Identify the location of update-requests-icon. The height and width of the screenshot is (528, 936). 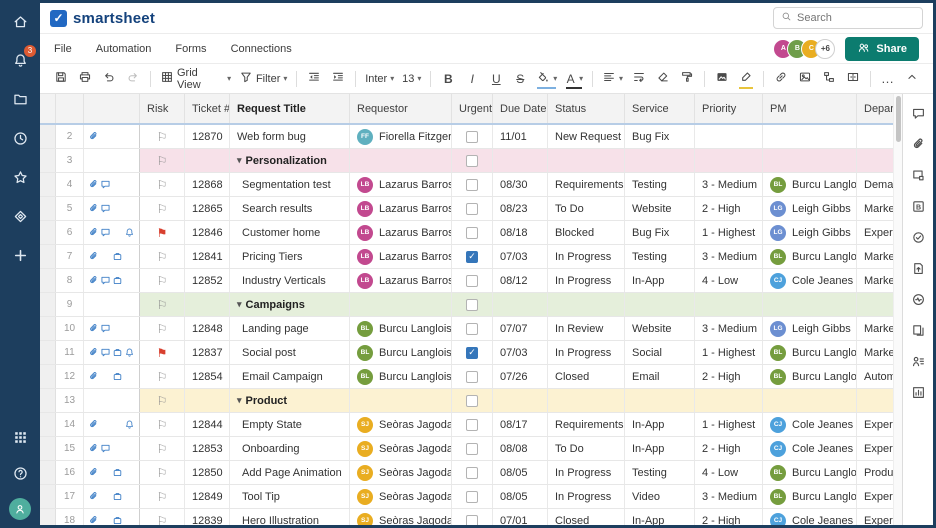
(918, 237).